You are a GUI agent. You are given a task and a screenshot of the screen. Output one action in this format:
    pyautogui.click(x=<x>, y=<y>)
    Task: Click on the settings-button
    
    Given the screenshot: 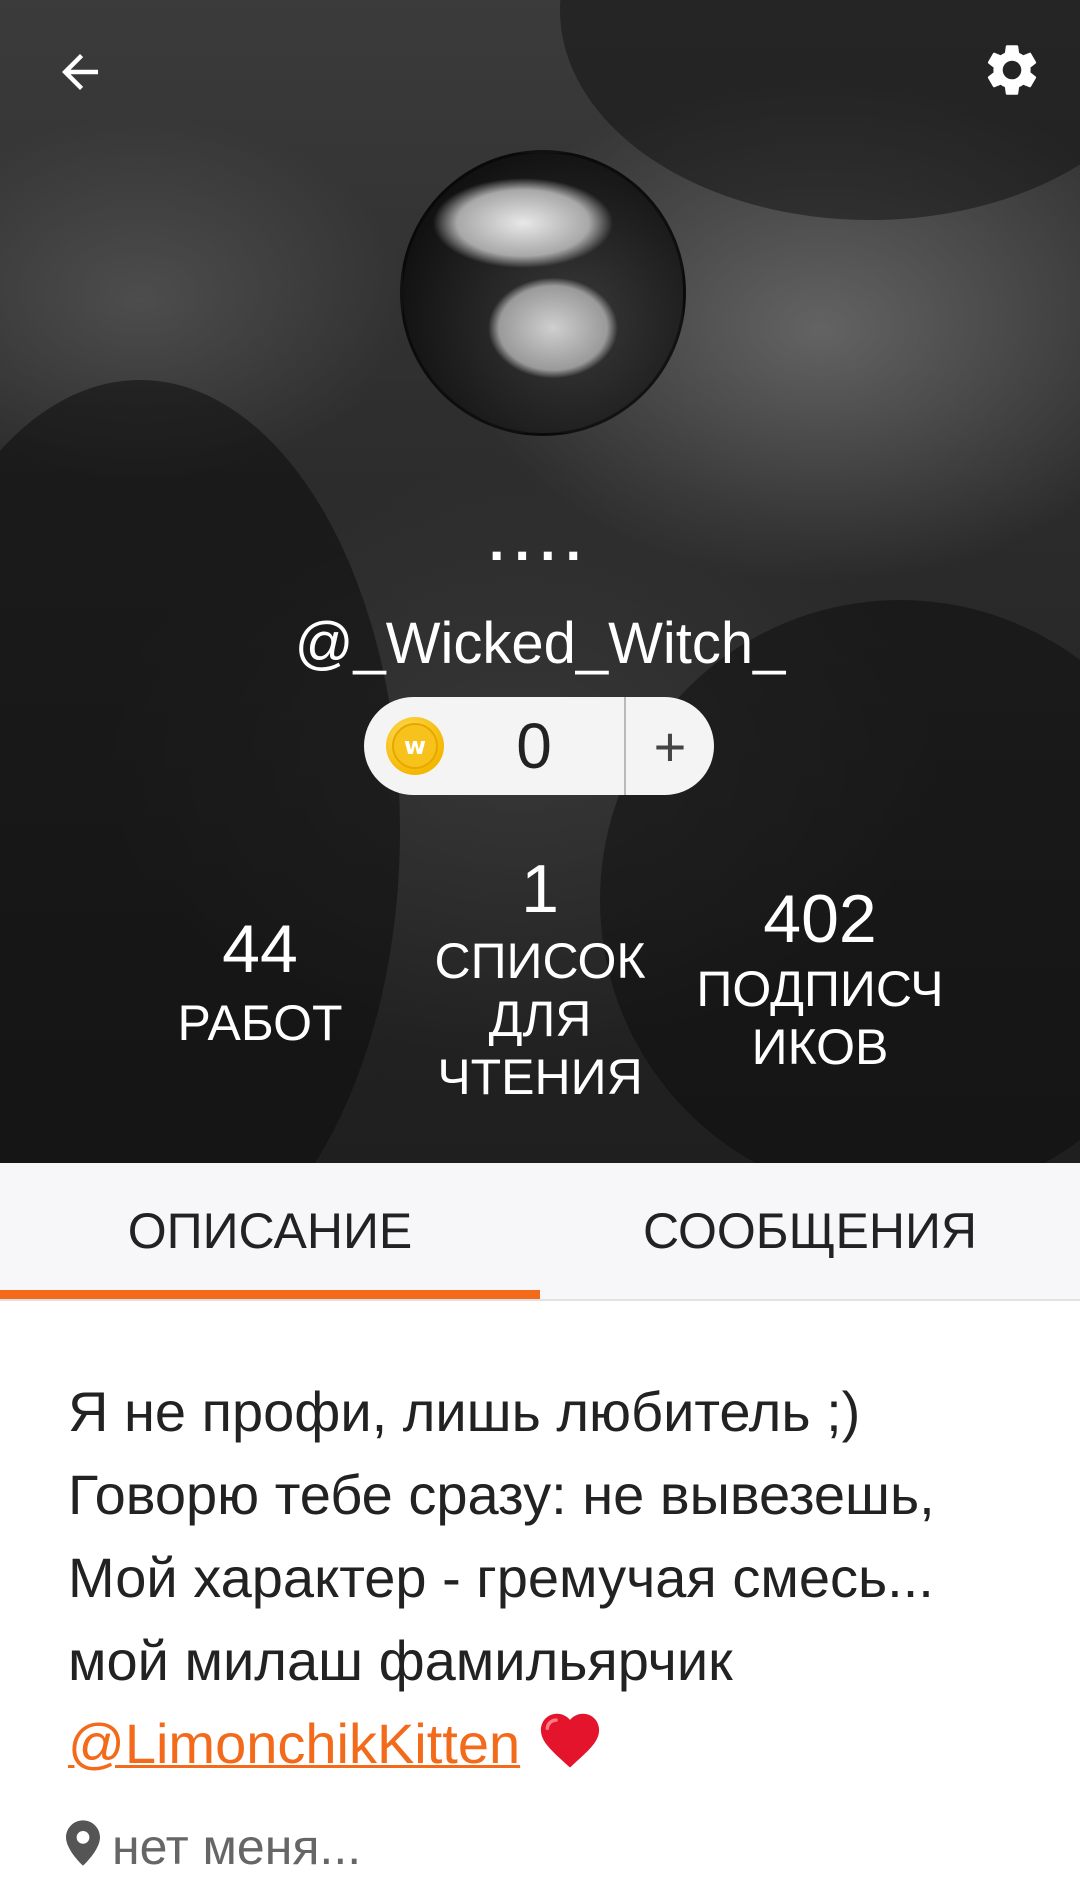 What is the action you would take?
    pyautogui.click(x=1012, y=70)
    